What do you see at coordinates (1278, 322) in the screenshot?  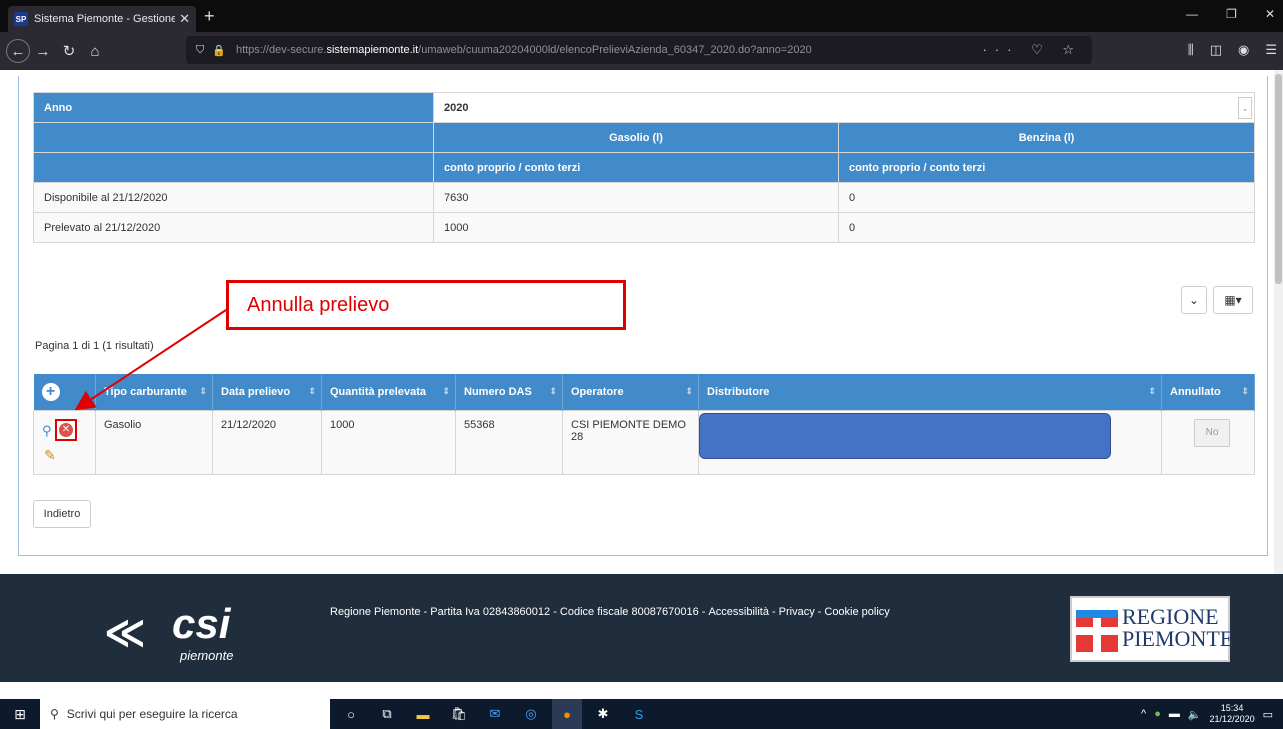 I see `scrollbar` at bounding box center [1278, 322].